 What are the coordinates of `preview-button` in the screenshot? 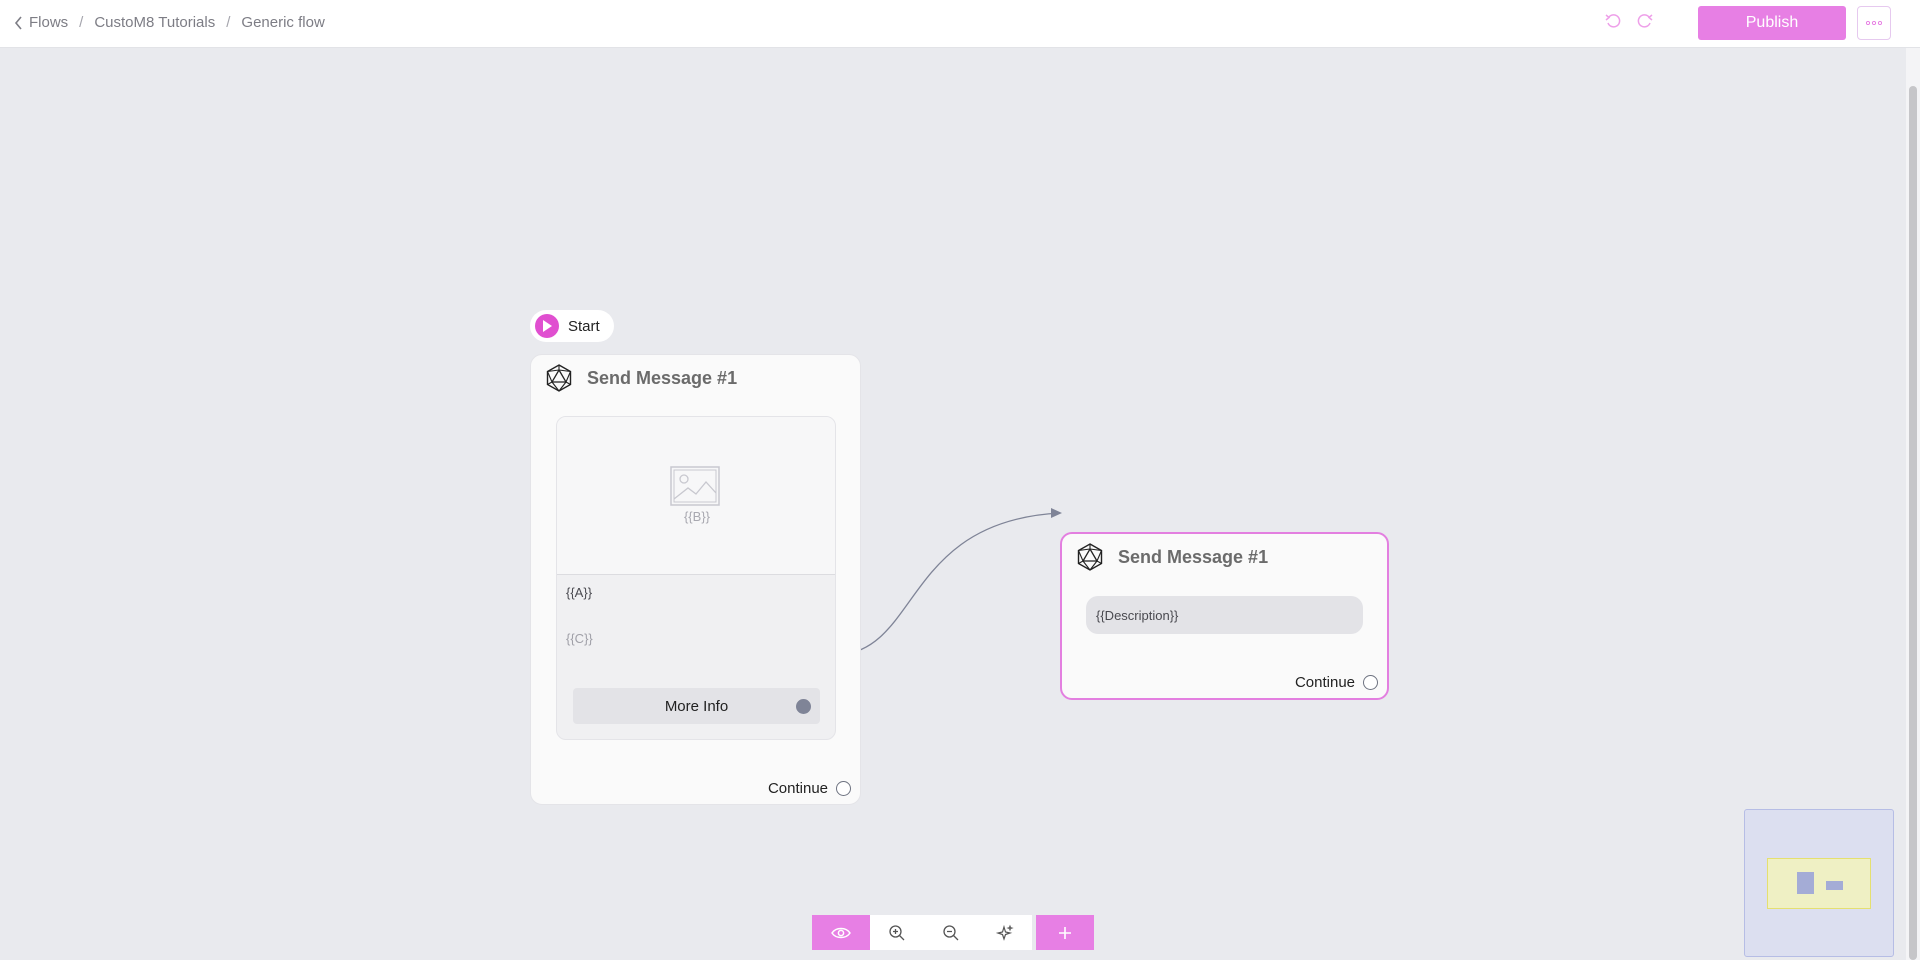 It's located at (841, 932).